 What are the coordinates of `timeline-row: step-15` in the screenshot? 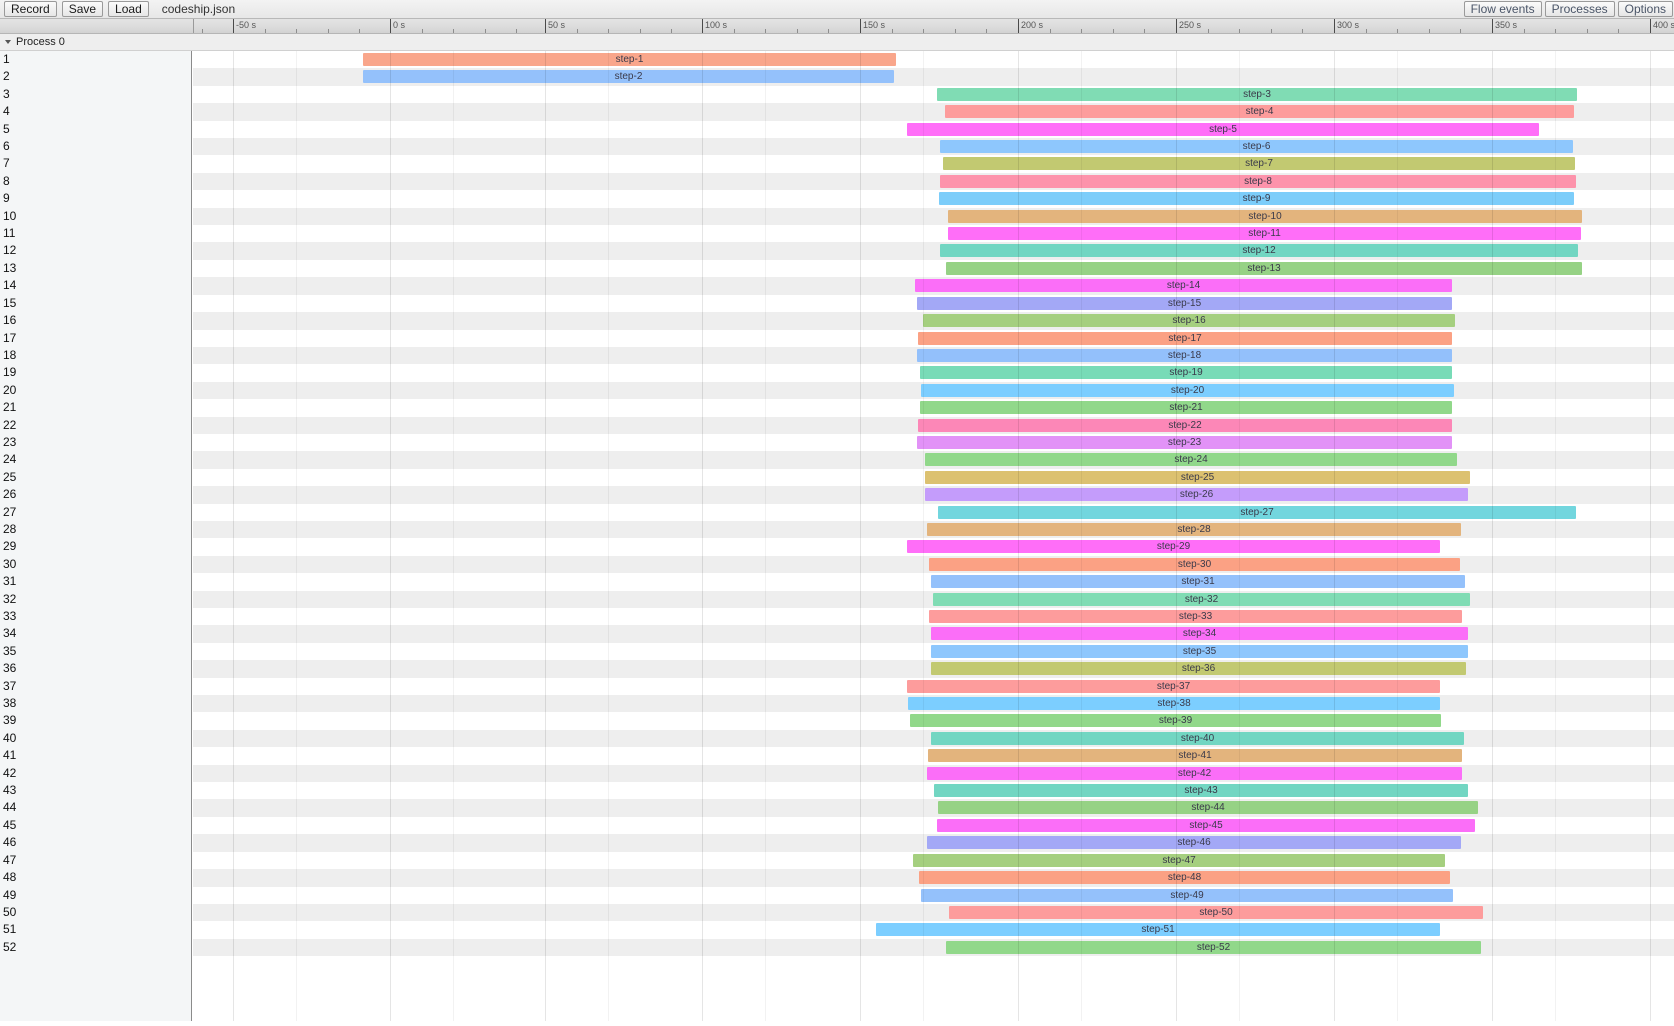 It's located at (933, 303).